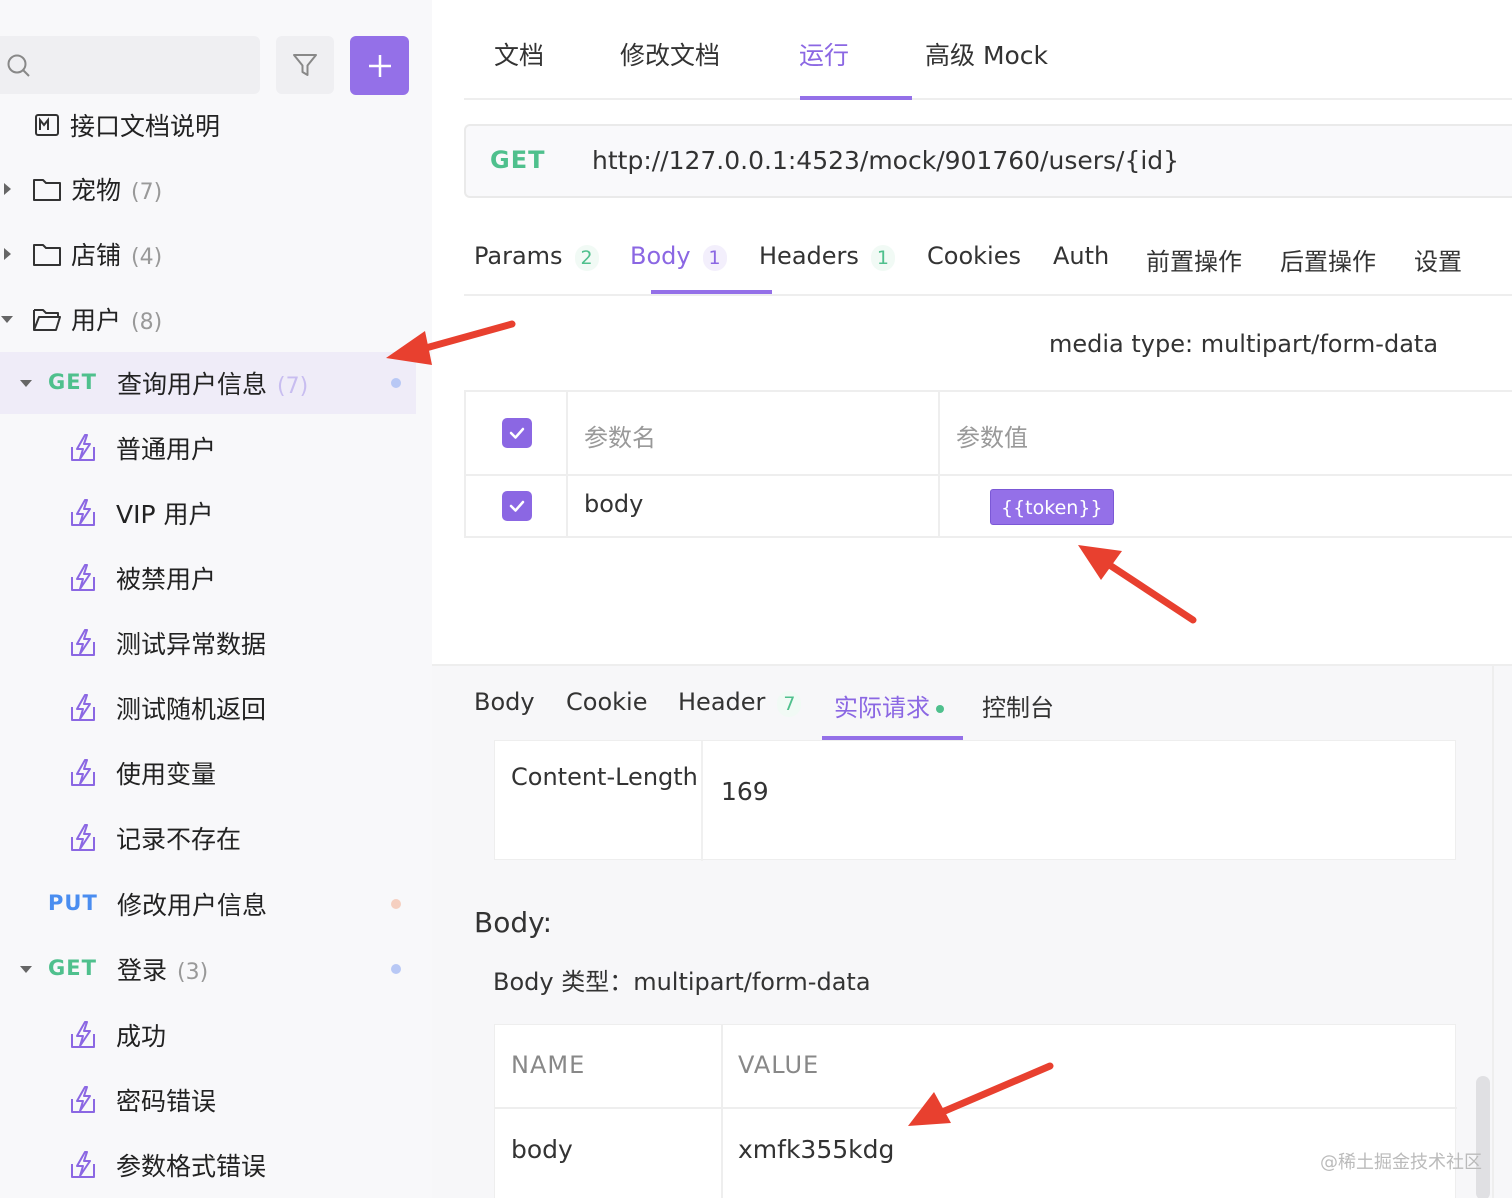 This screenshot has height=1198, width=1512. What do you see at coordinates (660, 256) in the screenshot?
I see `tab-label: Body` at bounding box center [660, 256].